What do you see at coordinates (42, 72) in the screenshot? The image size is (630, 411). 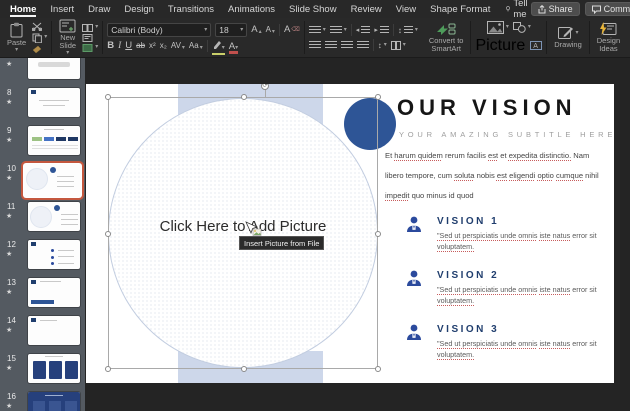 I see `slide-thumbnail-7: 7★` at bounding box center [42, 72].